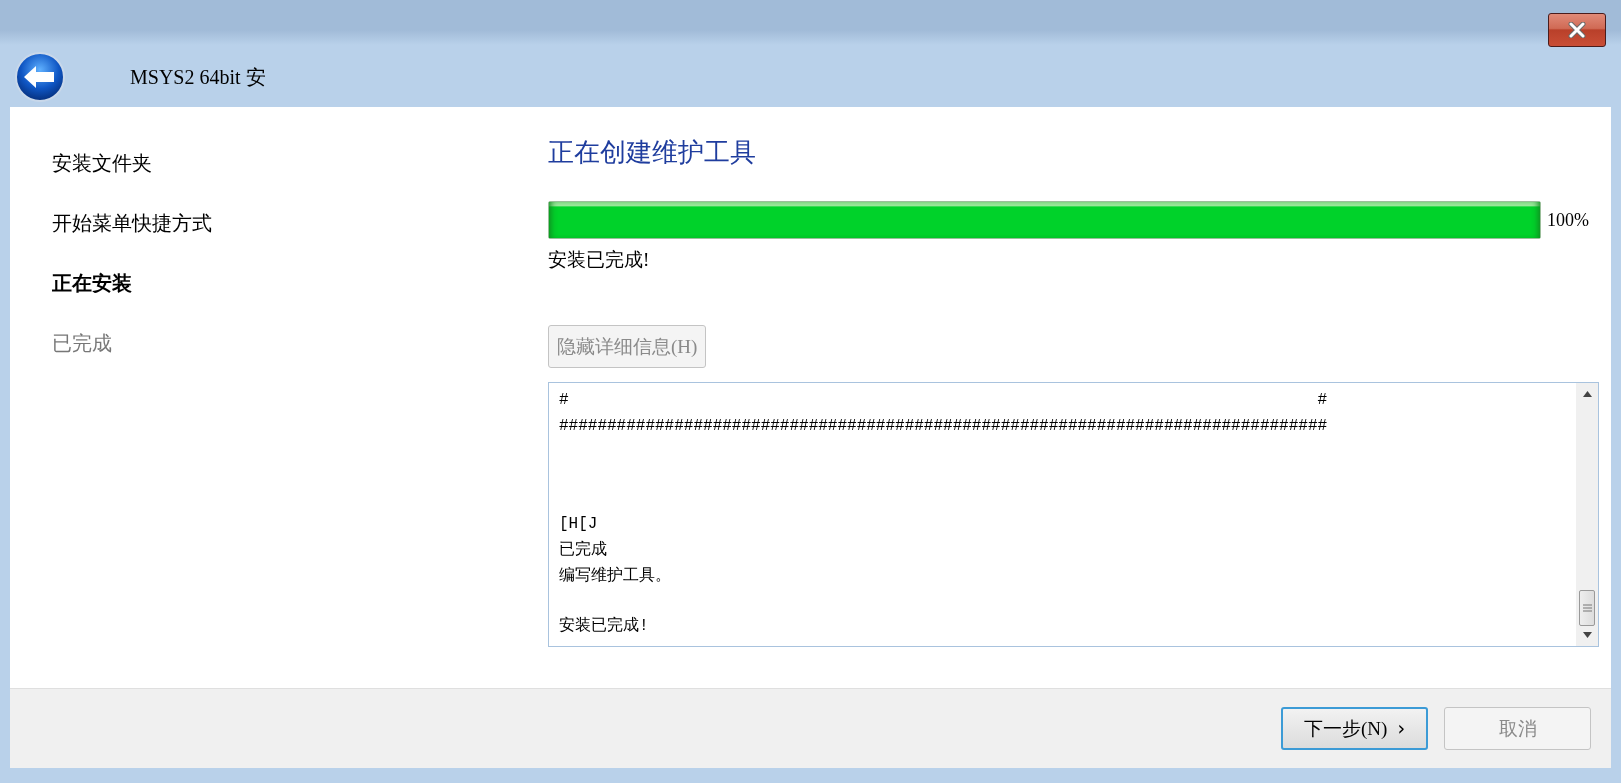 This screenshot has width=1621, height=783. What do you see at coordinates (943, 400) in the screenshot?
I see `log-line: # #` at bounding box center [943, 400].